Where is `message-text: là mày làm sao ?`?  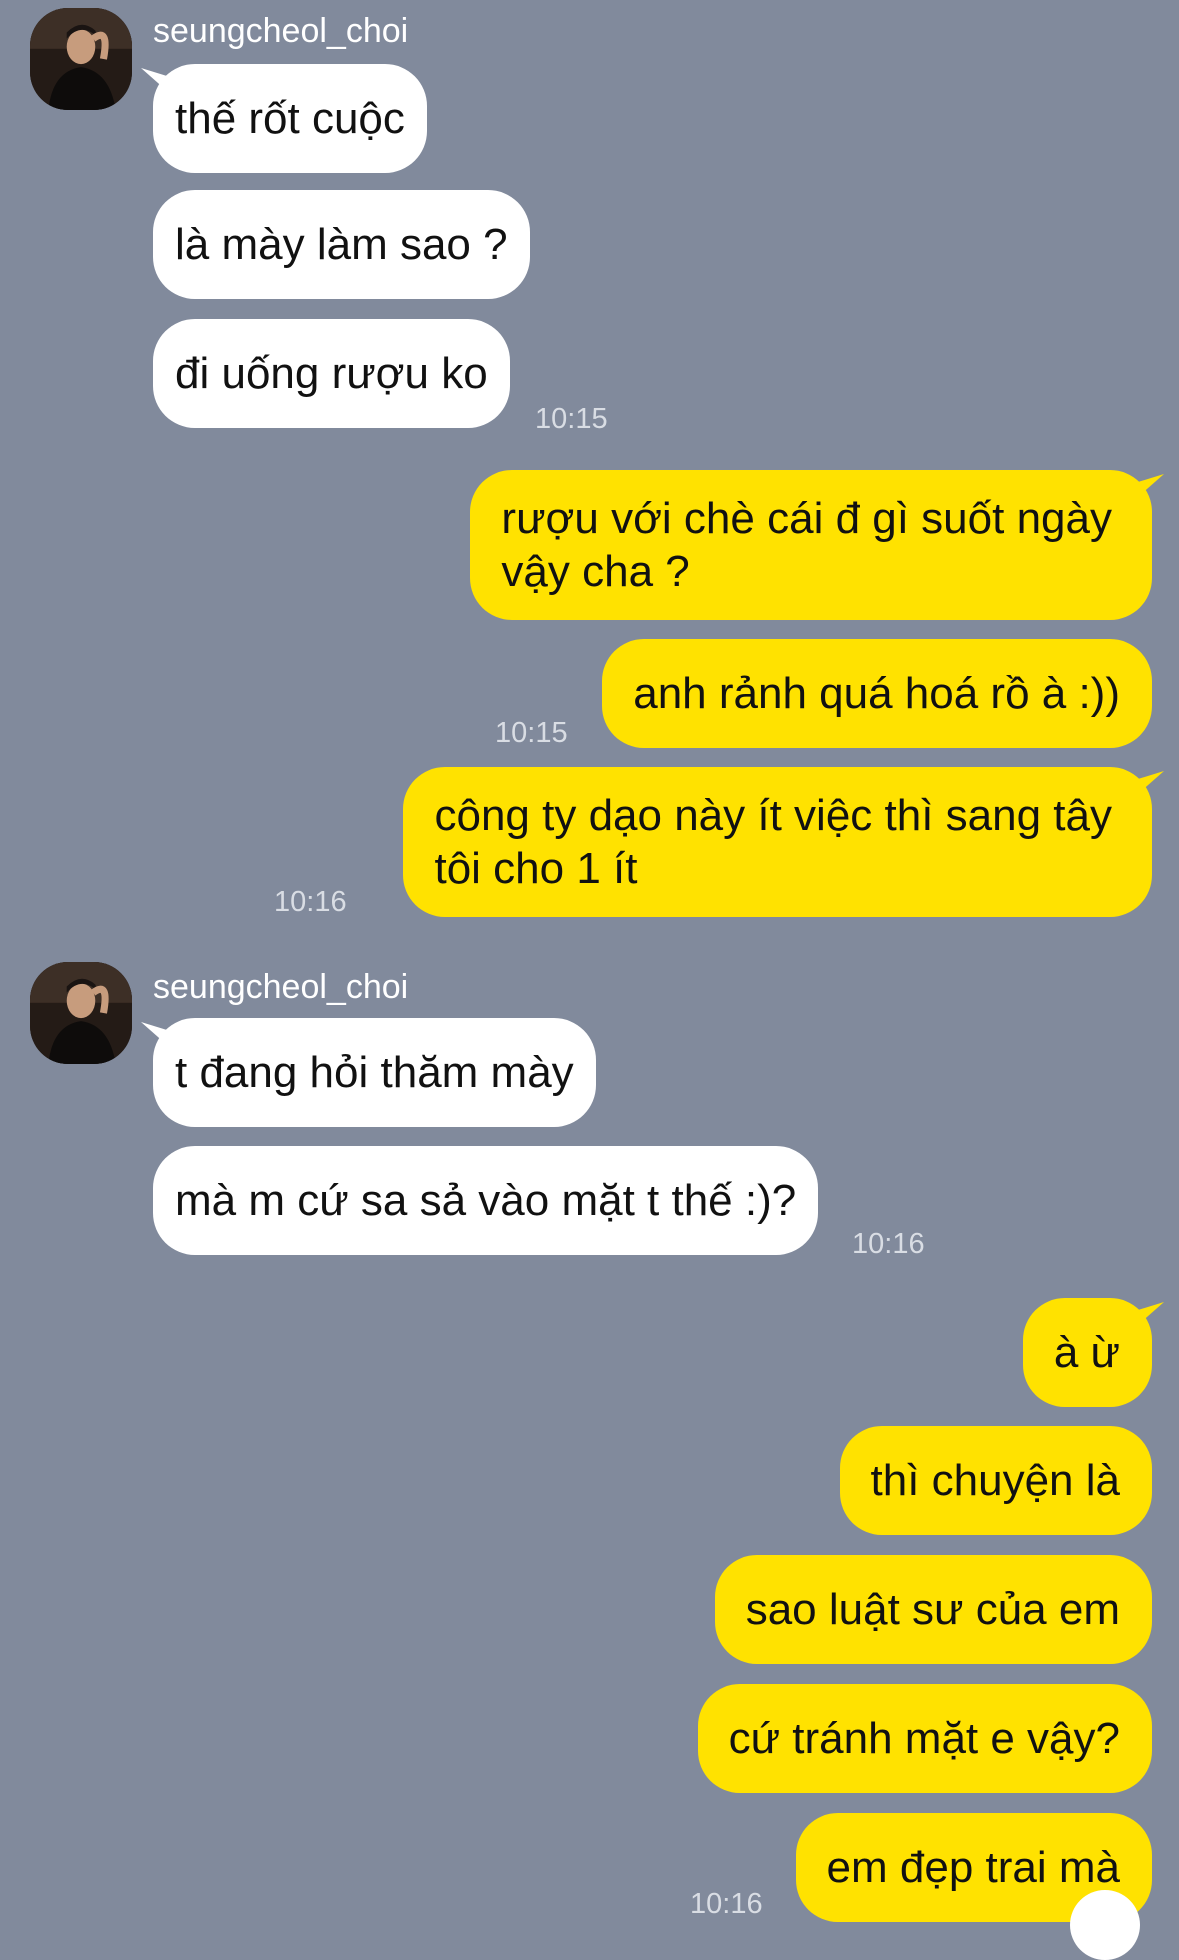 message-text: là mày làm sao ? is located at coordinates (341, 244).